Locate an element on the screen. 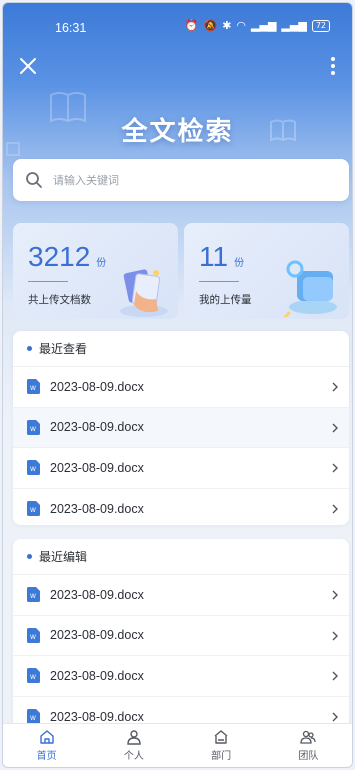 The image size is (355, 770). team-icon is located at coordinates (308, 737).